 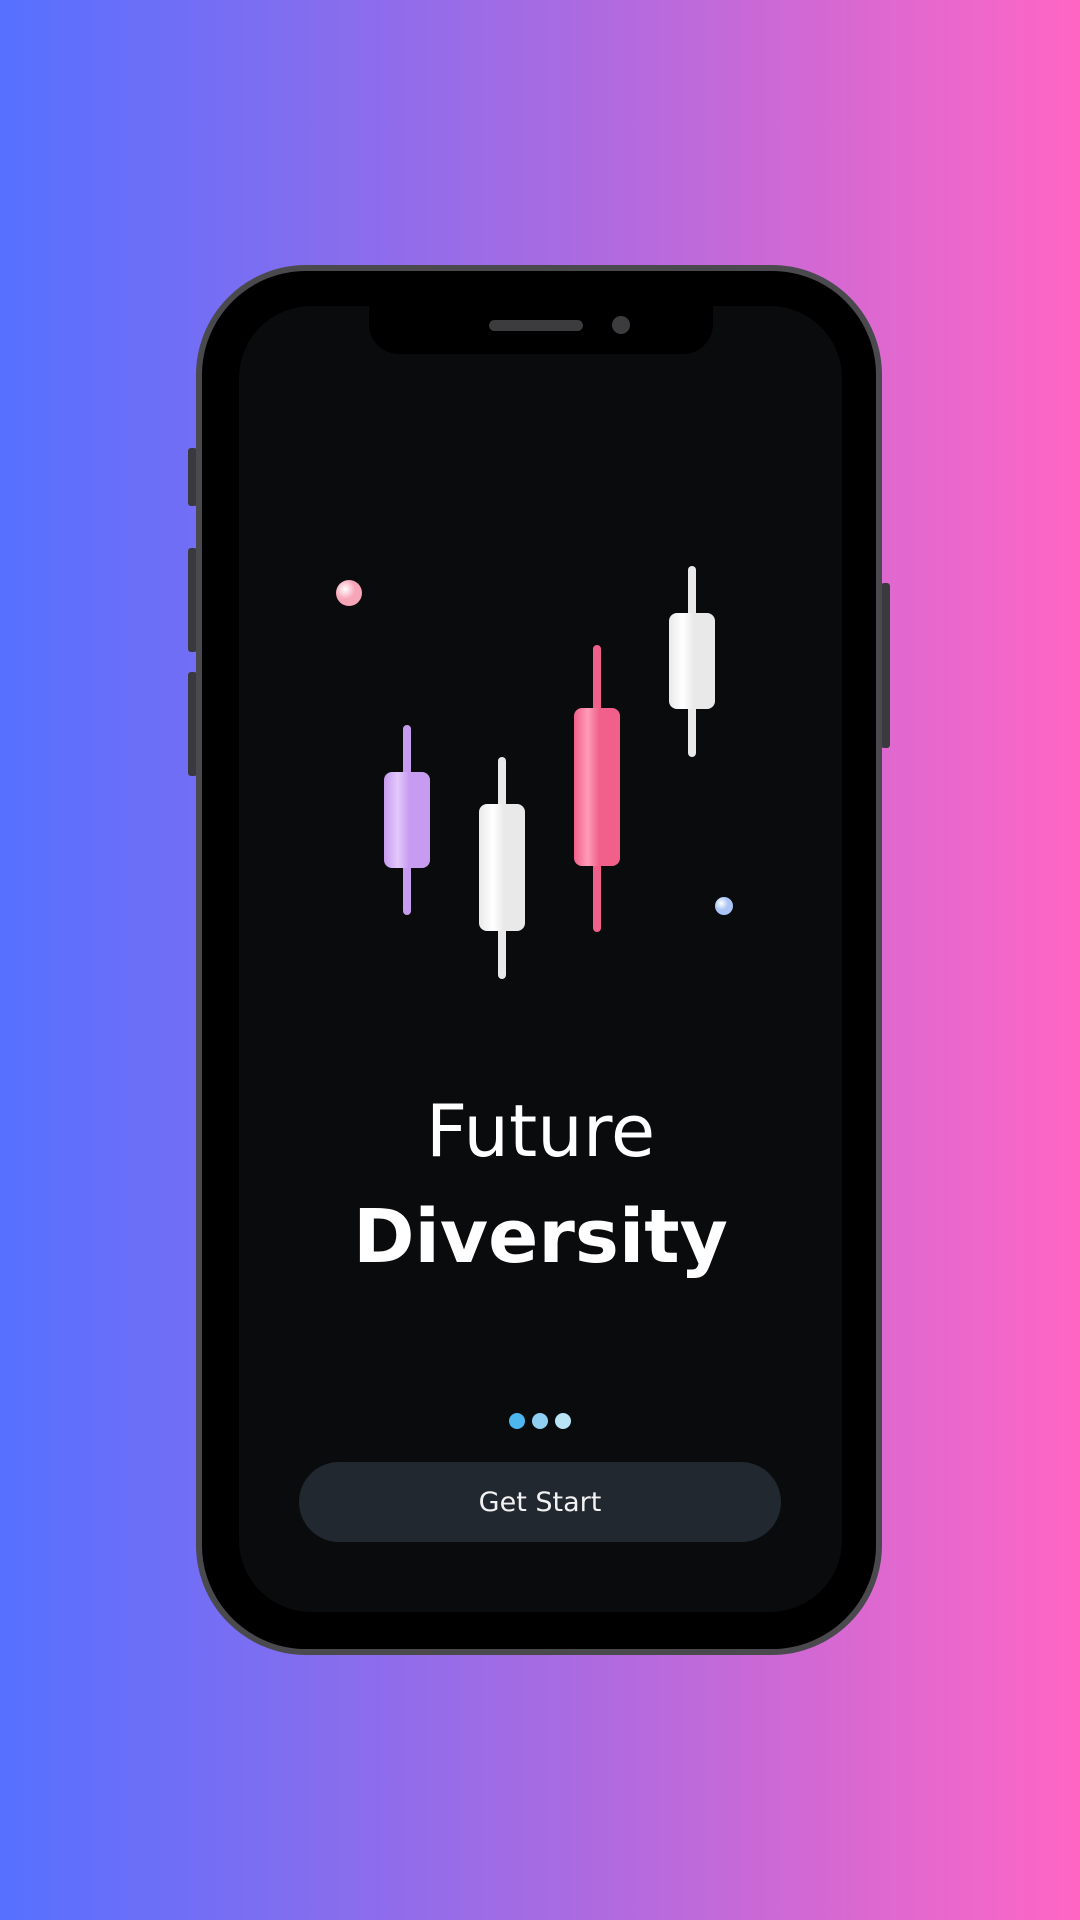 I want to click on candle-purple, so click(x=407, y=820).